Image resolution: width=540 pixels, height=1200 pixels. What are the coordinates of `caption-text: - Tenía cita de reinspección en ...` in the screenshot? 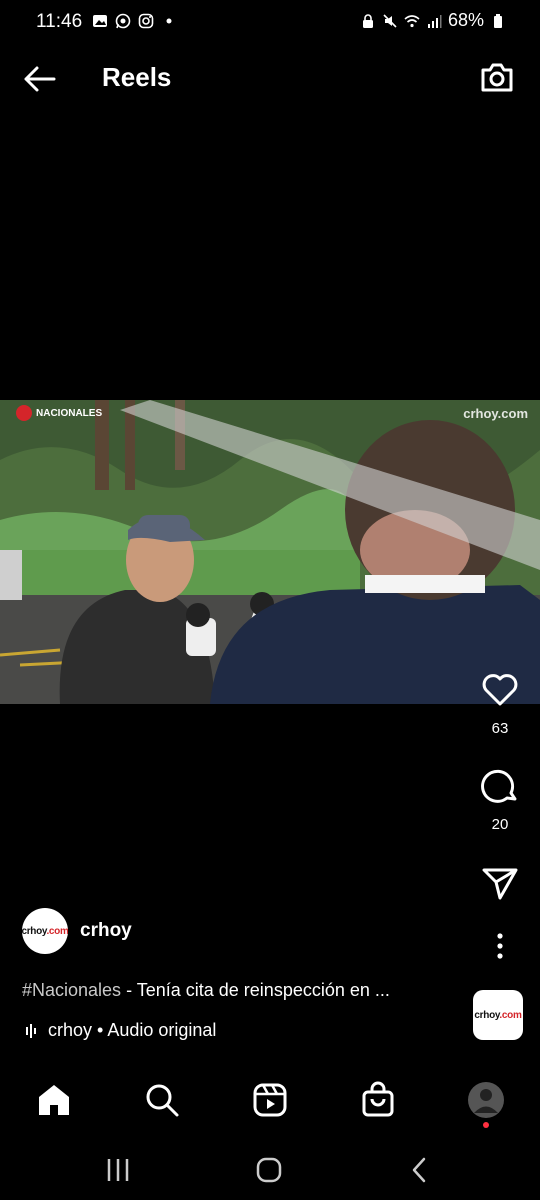 It's located at (255, 990).